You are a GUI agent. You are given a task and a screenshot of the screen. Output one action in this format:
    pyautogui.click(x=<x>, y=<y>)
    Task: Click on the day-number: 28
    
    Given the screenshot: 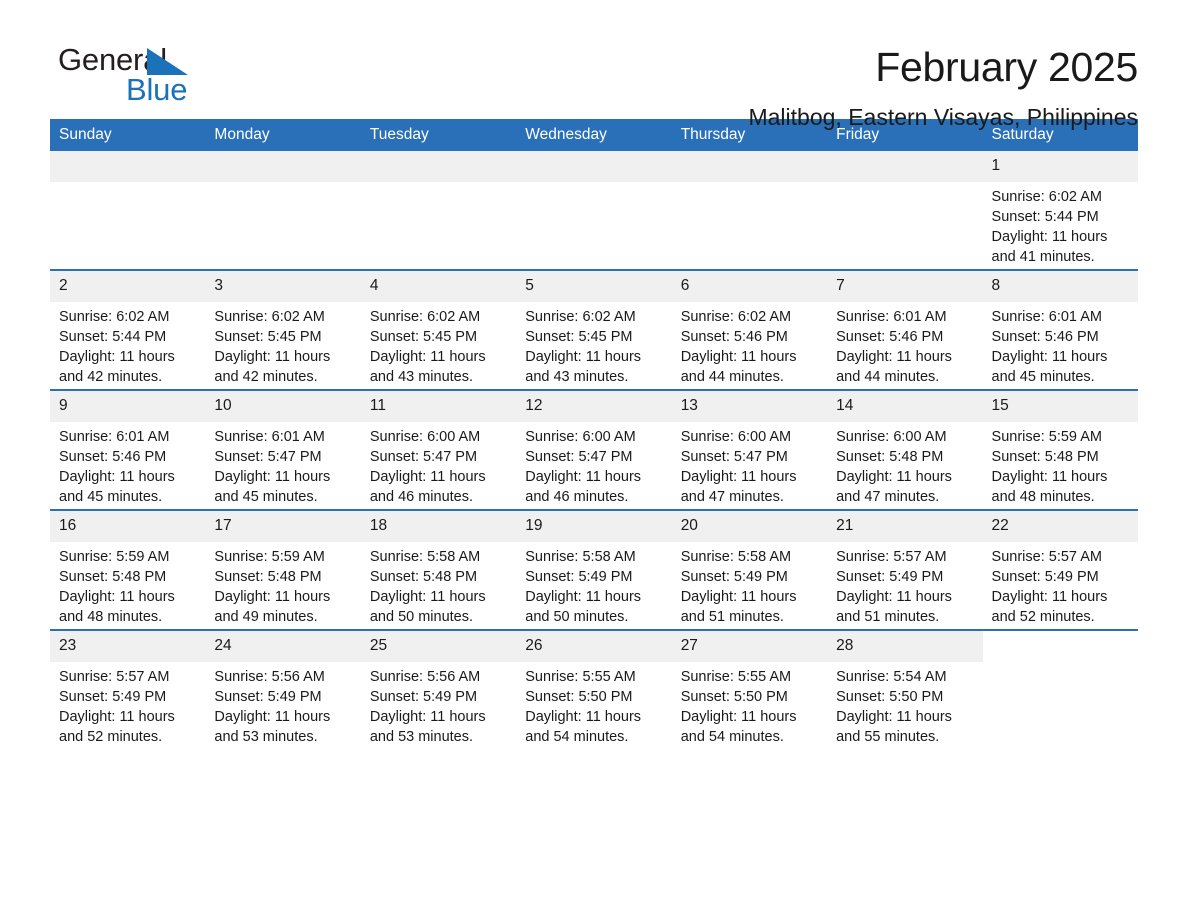 What is the action you would take?
    pyautogui.click(x=905, y=646)
    